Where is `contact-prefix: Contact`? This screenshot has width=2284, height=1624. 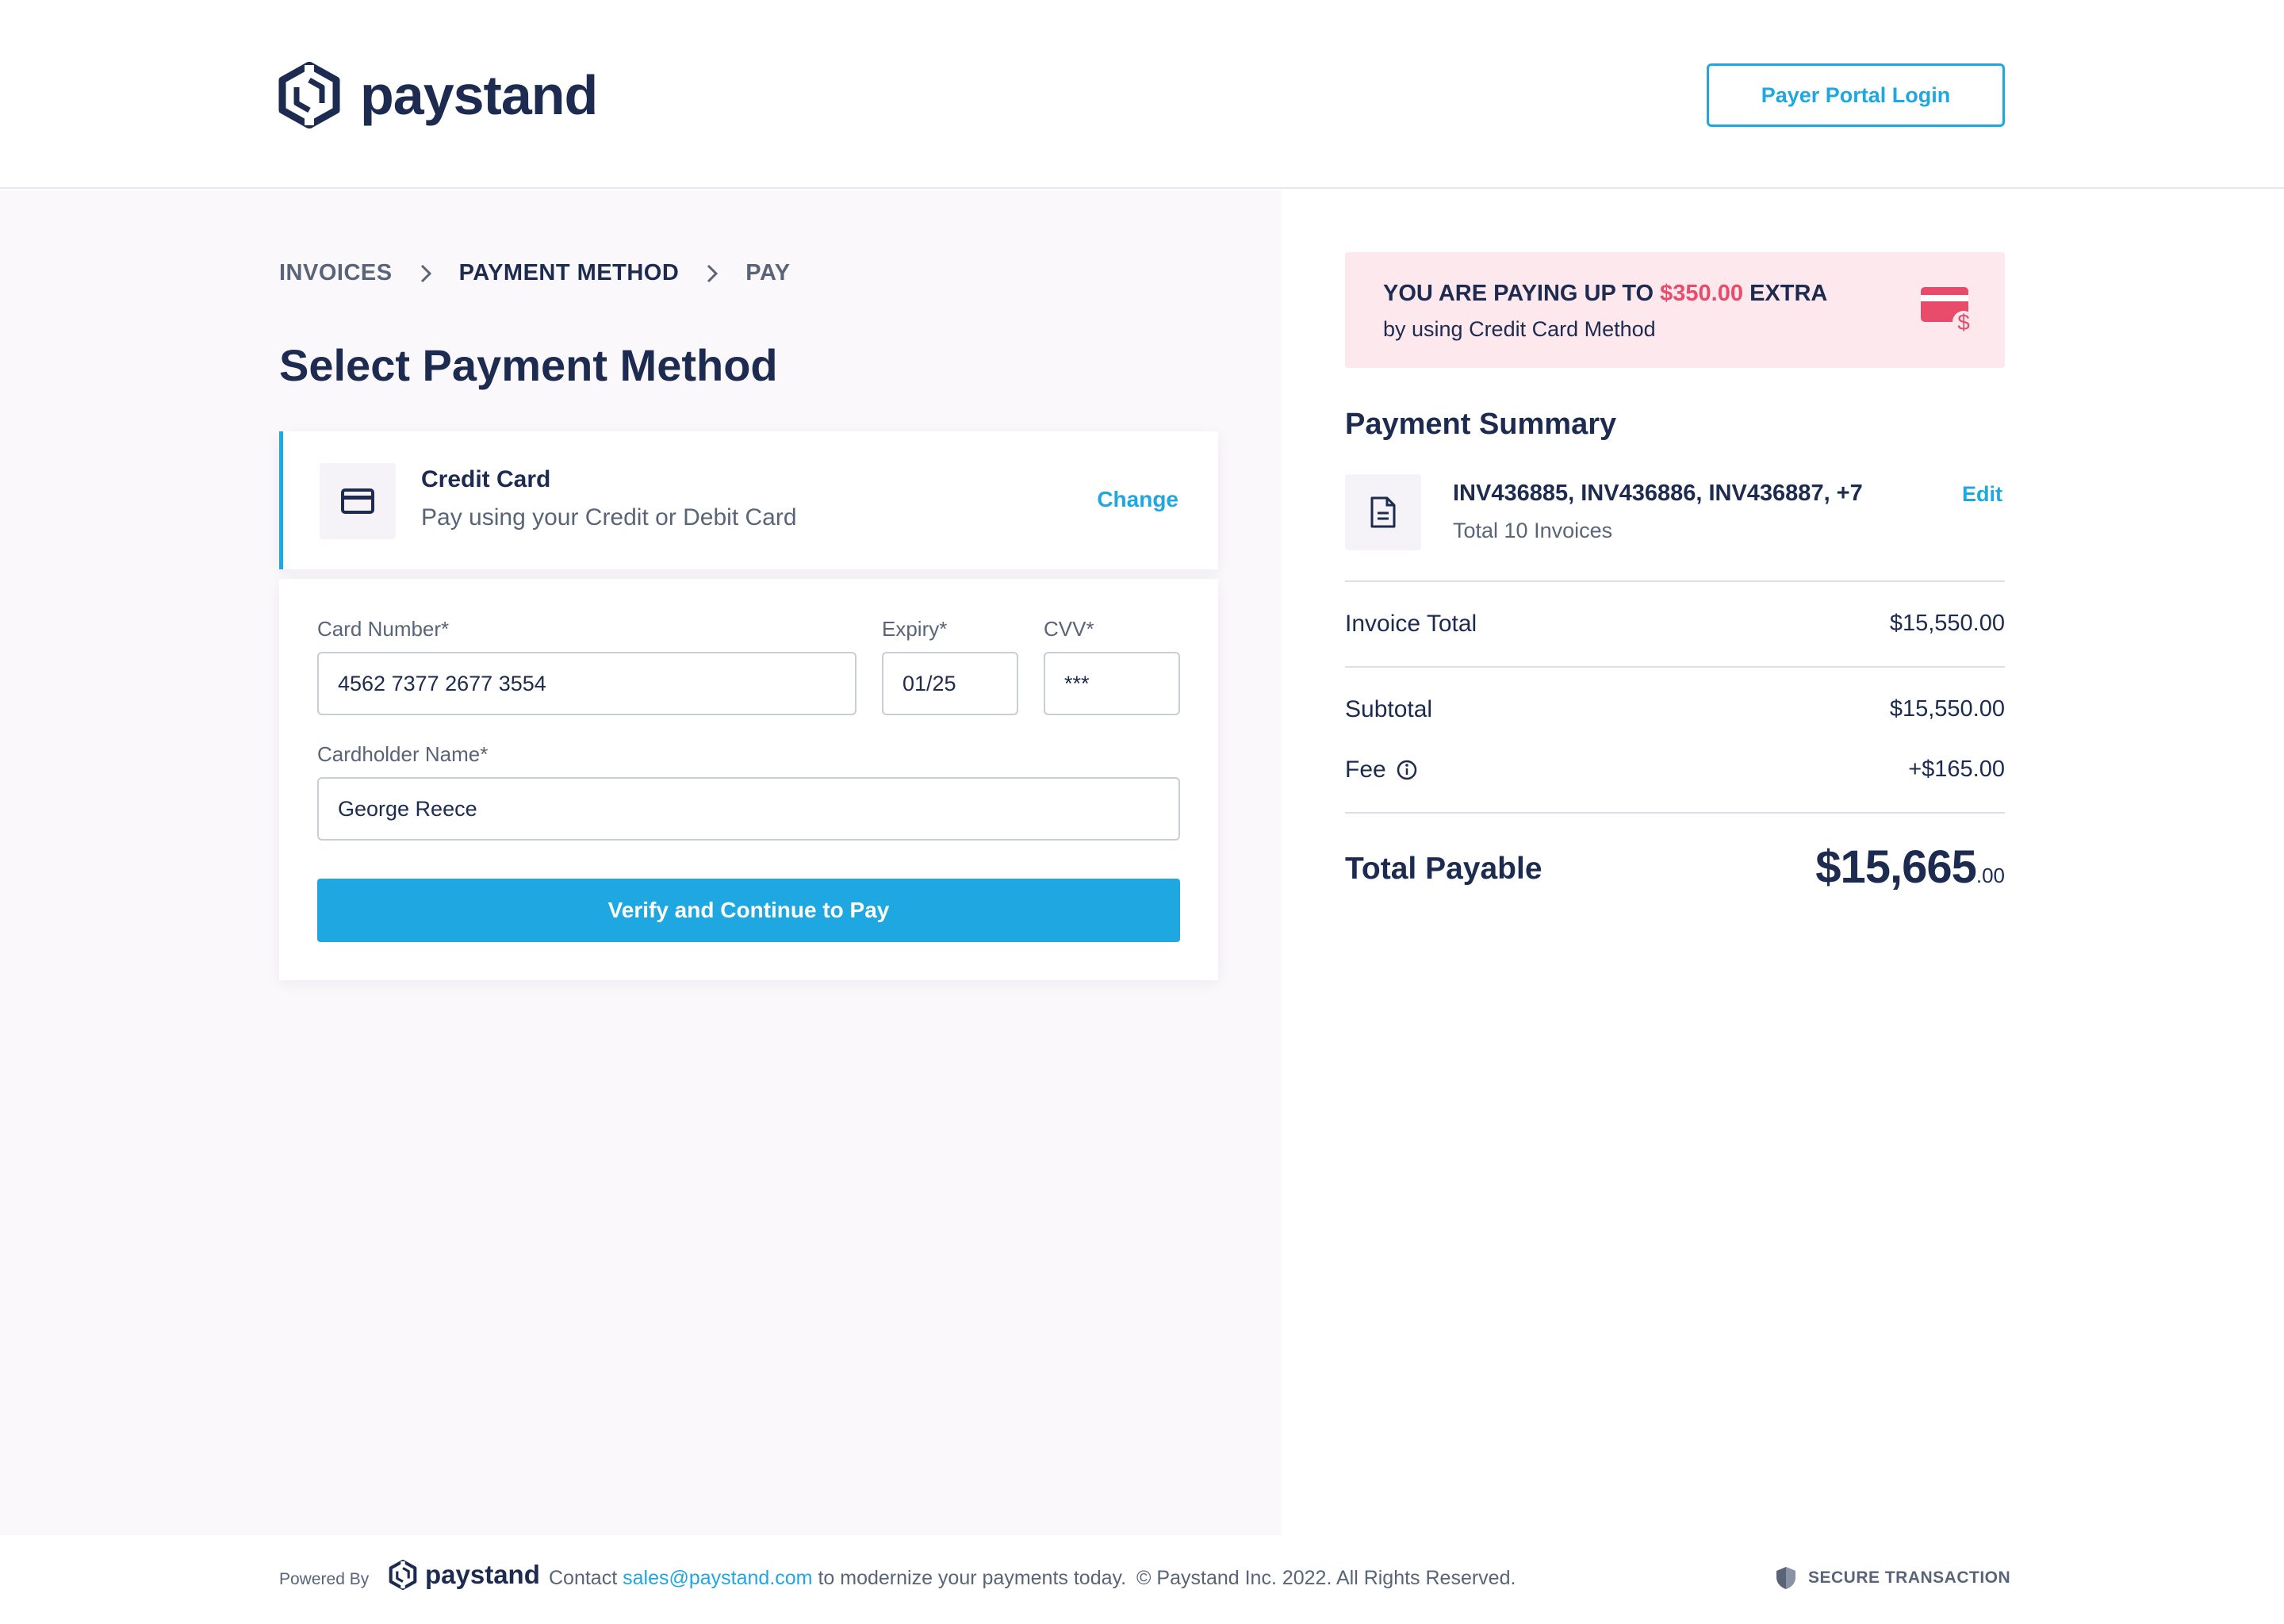 contact-prefix: Contact is located at coordinates (583, 1578).